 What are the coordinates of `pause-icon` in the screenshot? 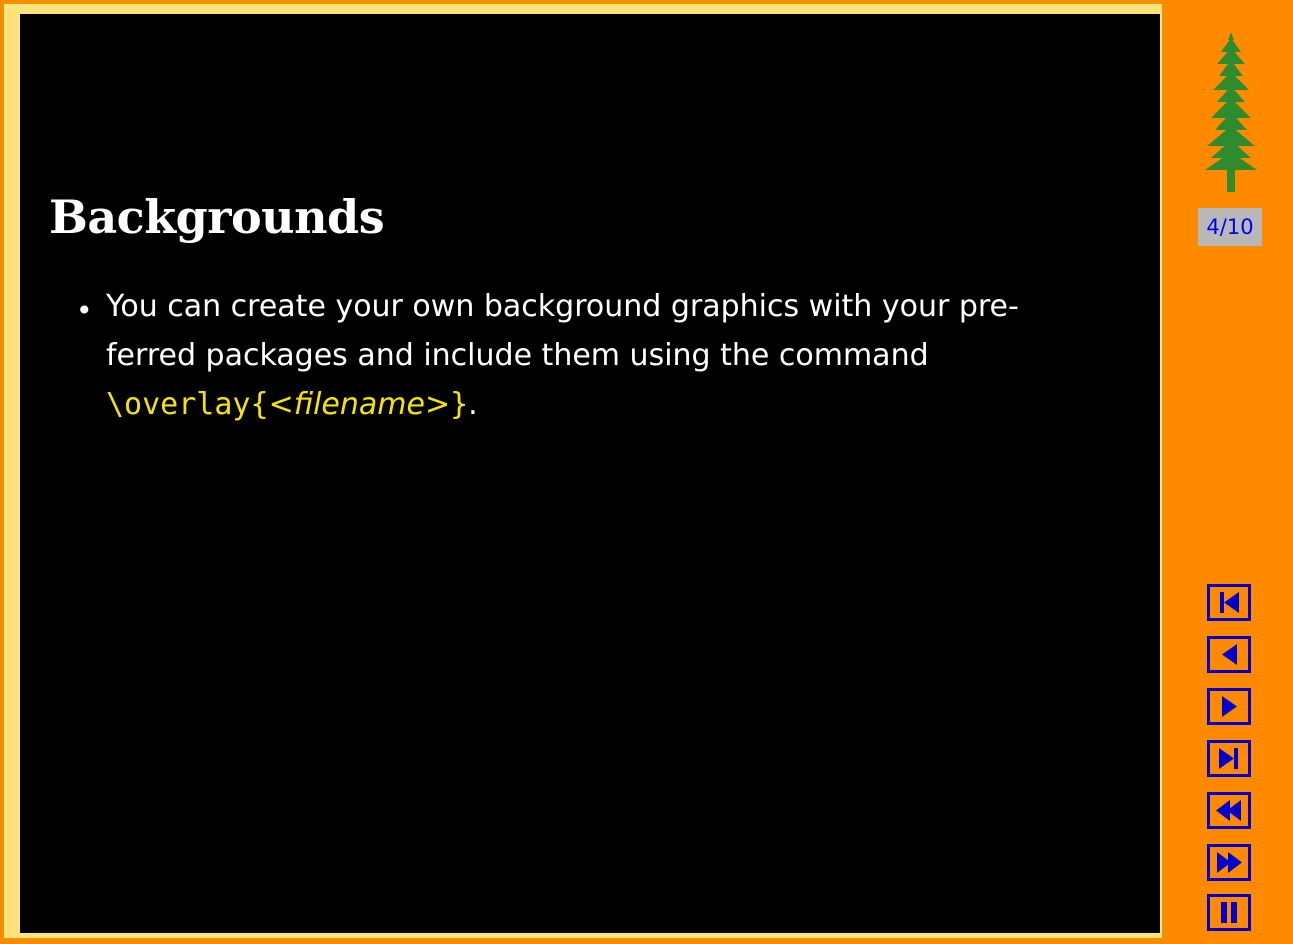 It's located at (1229, 912).